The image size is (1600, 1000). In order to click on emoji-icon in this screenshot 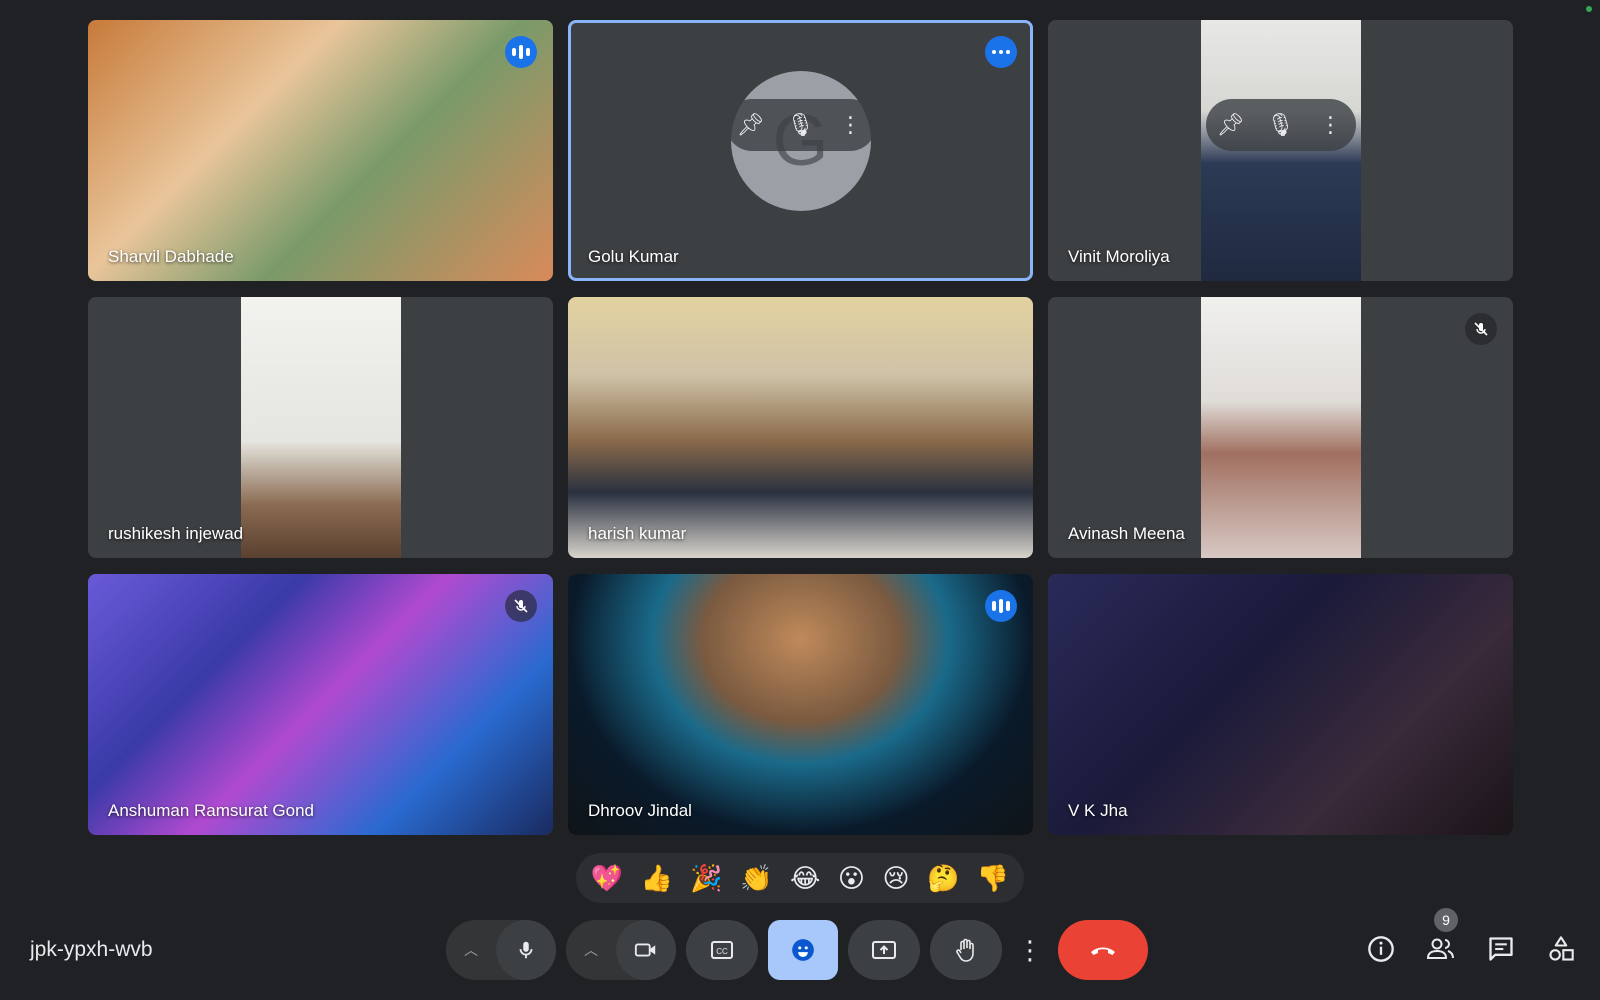, I will do `click(803, 950)`.